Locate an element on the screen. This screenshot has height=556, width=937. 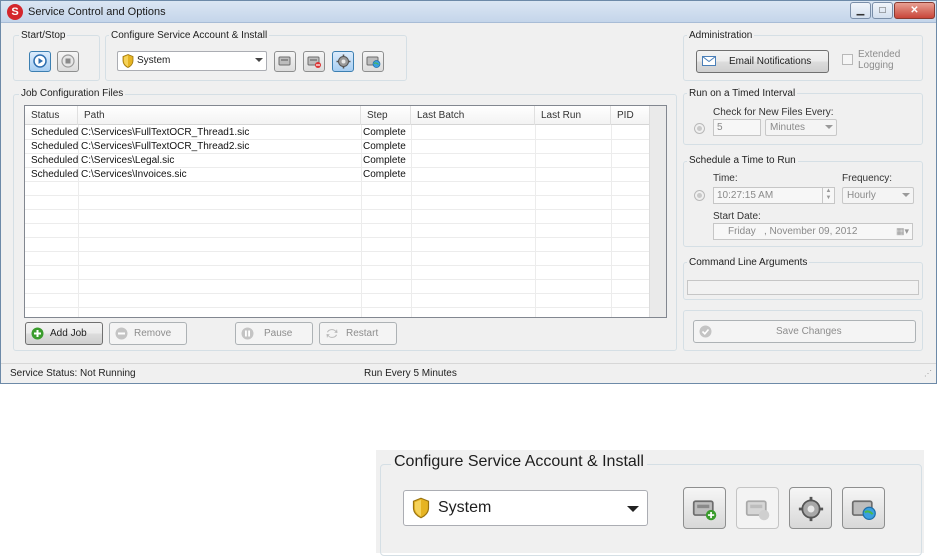
command-line-input is located at coordinates (803, 287).